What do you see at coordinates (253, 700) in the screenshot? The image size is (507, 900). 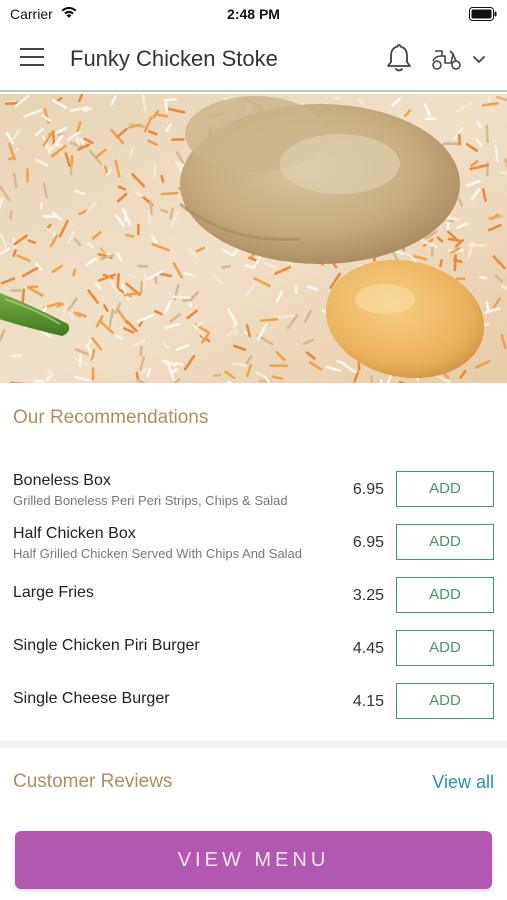 I see `list-item: Single Cheese Burger 4.15 ADD` at bounding box center [253, 700].